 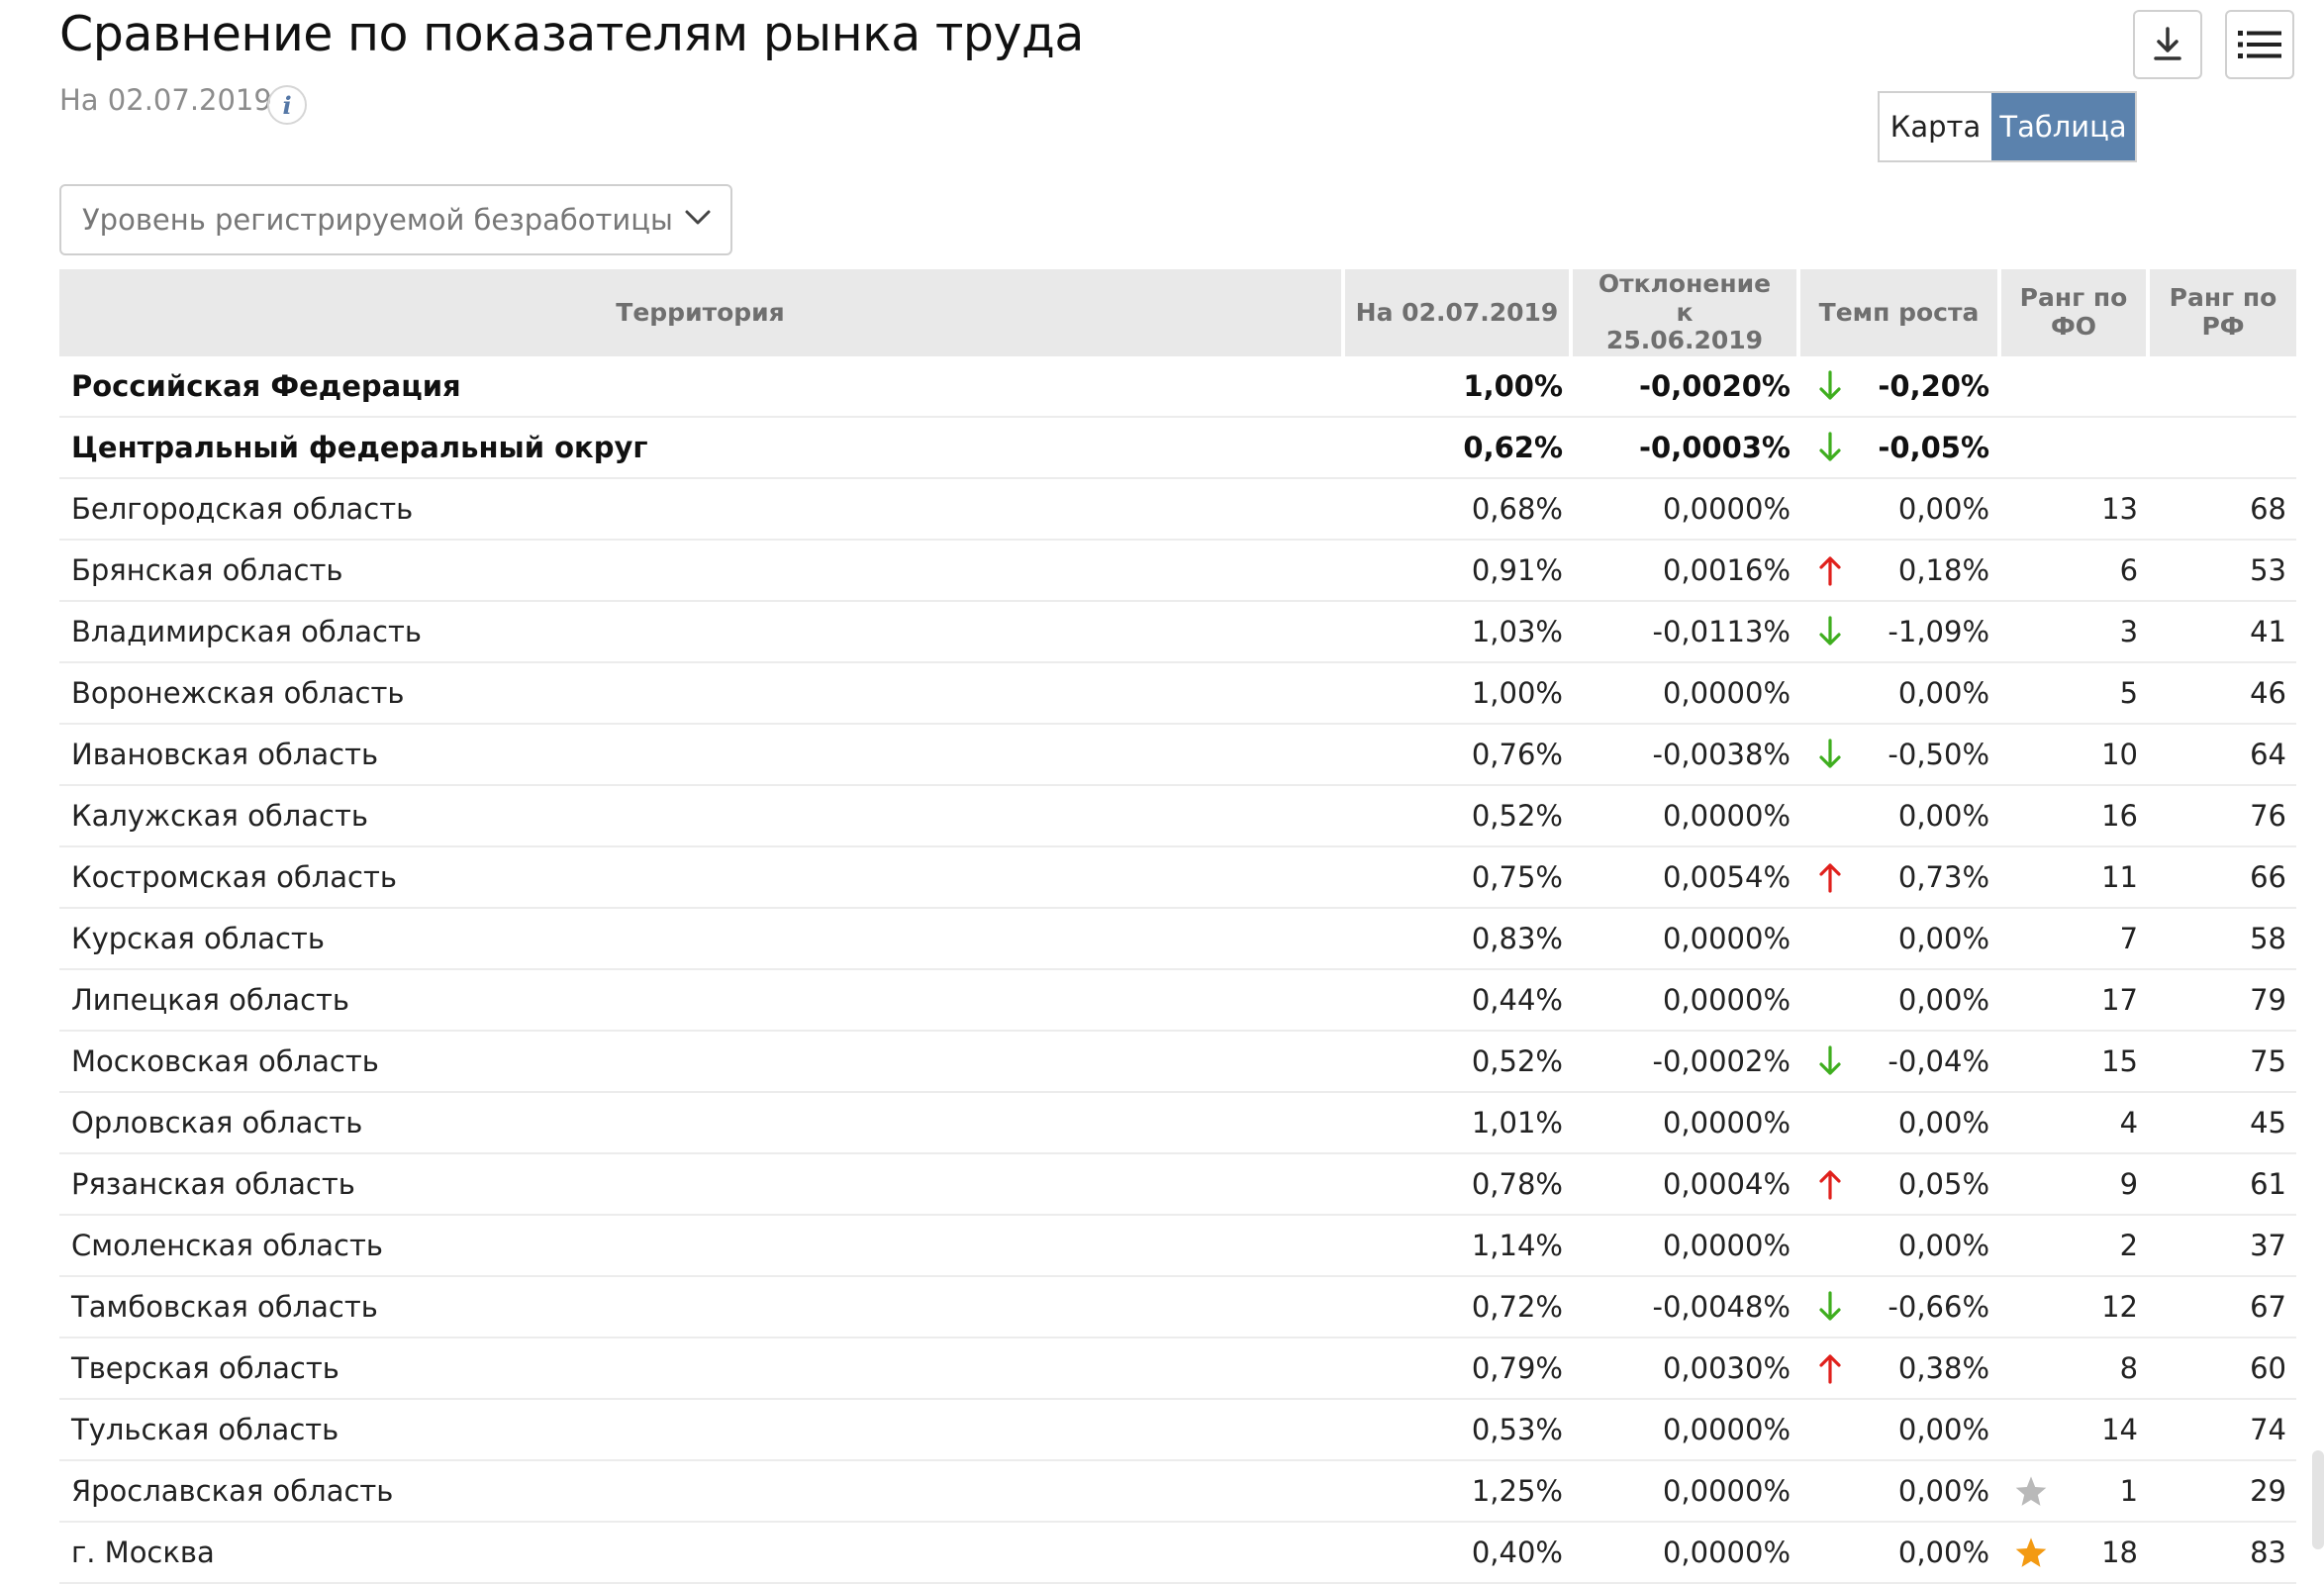 I want to click on table-row: Калужская область 0,52% 0,0000% 0,00% 16 76, so click(x=1178, y=816).